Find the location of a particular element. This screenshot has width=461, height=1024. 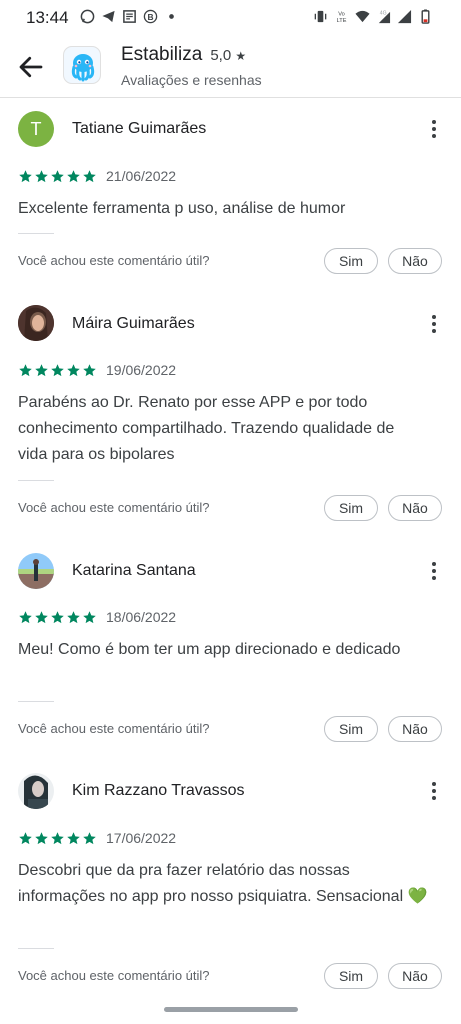

review-date: 19/06/2022 is located at coordinates (141, 370).